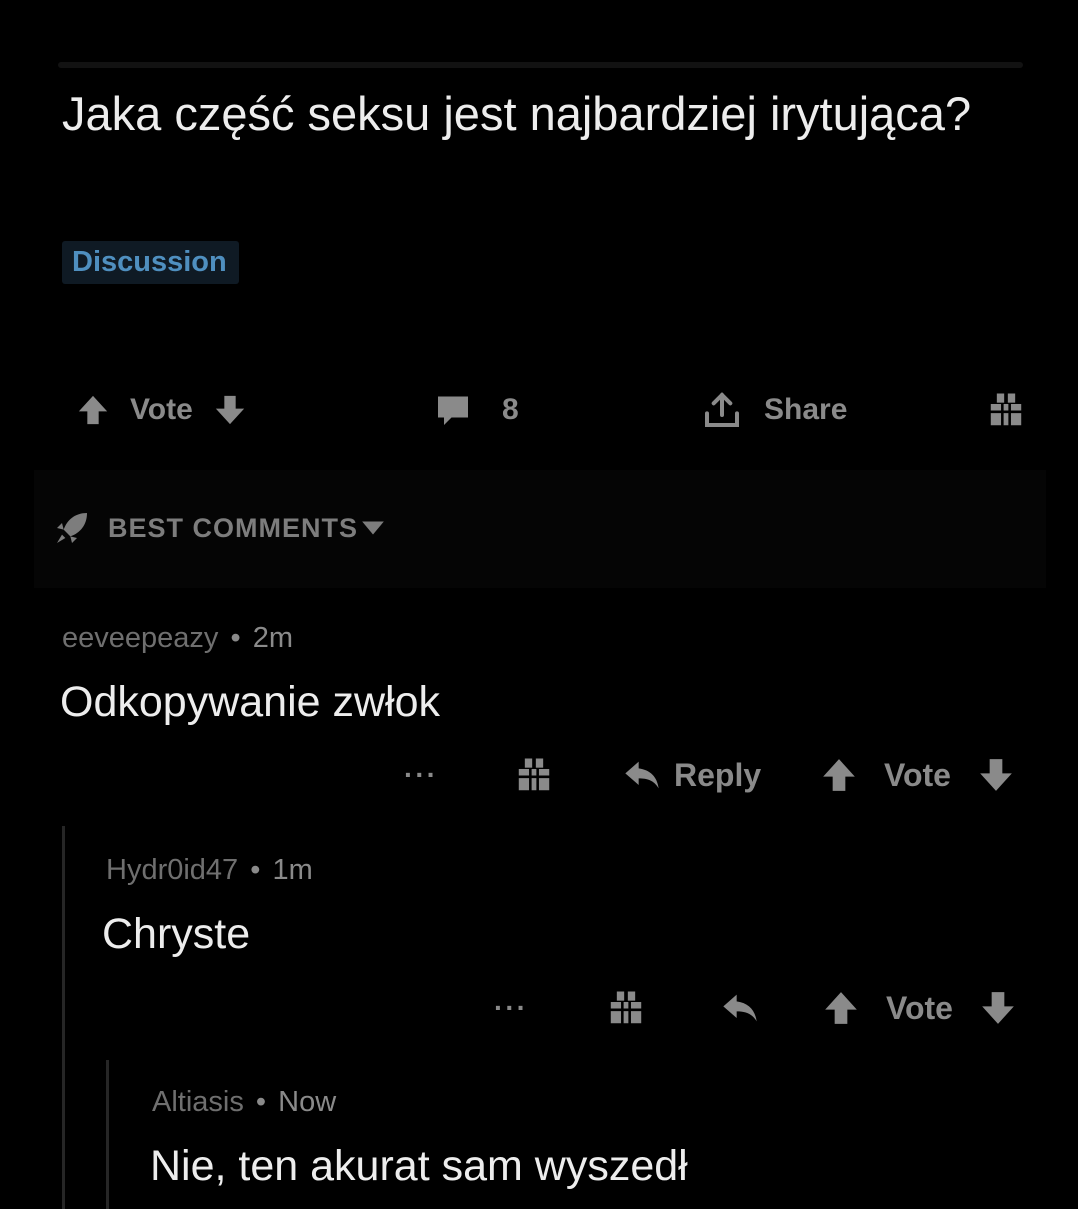 The width and height of the screenshot is (1078, 1209). I want to click on comment-age: Now, so click(307, 1102).